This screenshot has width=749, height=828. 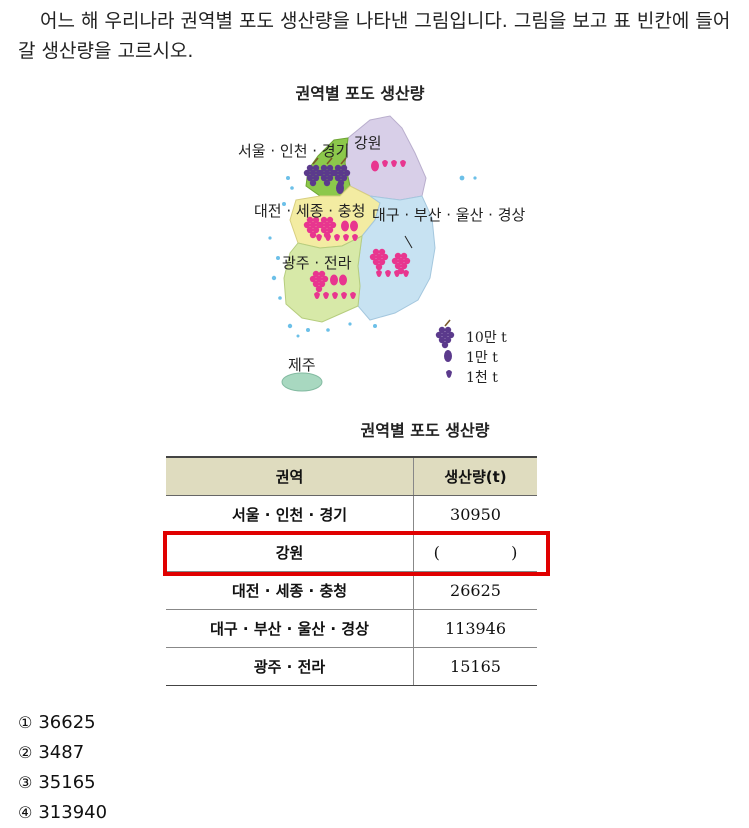 What do you see at coordinates (290, 552) in the screenshot?
I see `cell-region: 강원` at bounding box center [290, 552].